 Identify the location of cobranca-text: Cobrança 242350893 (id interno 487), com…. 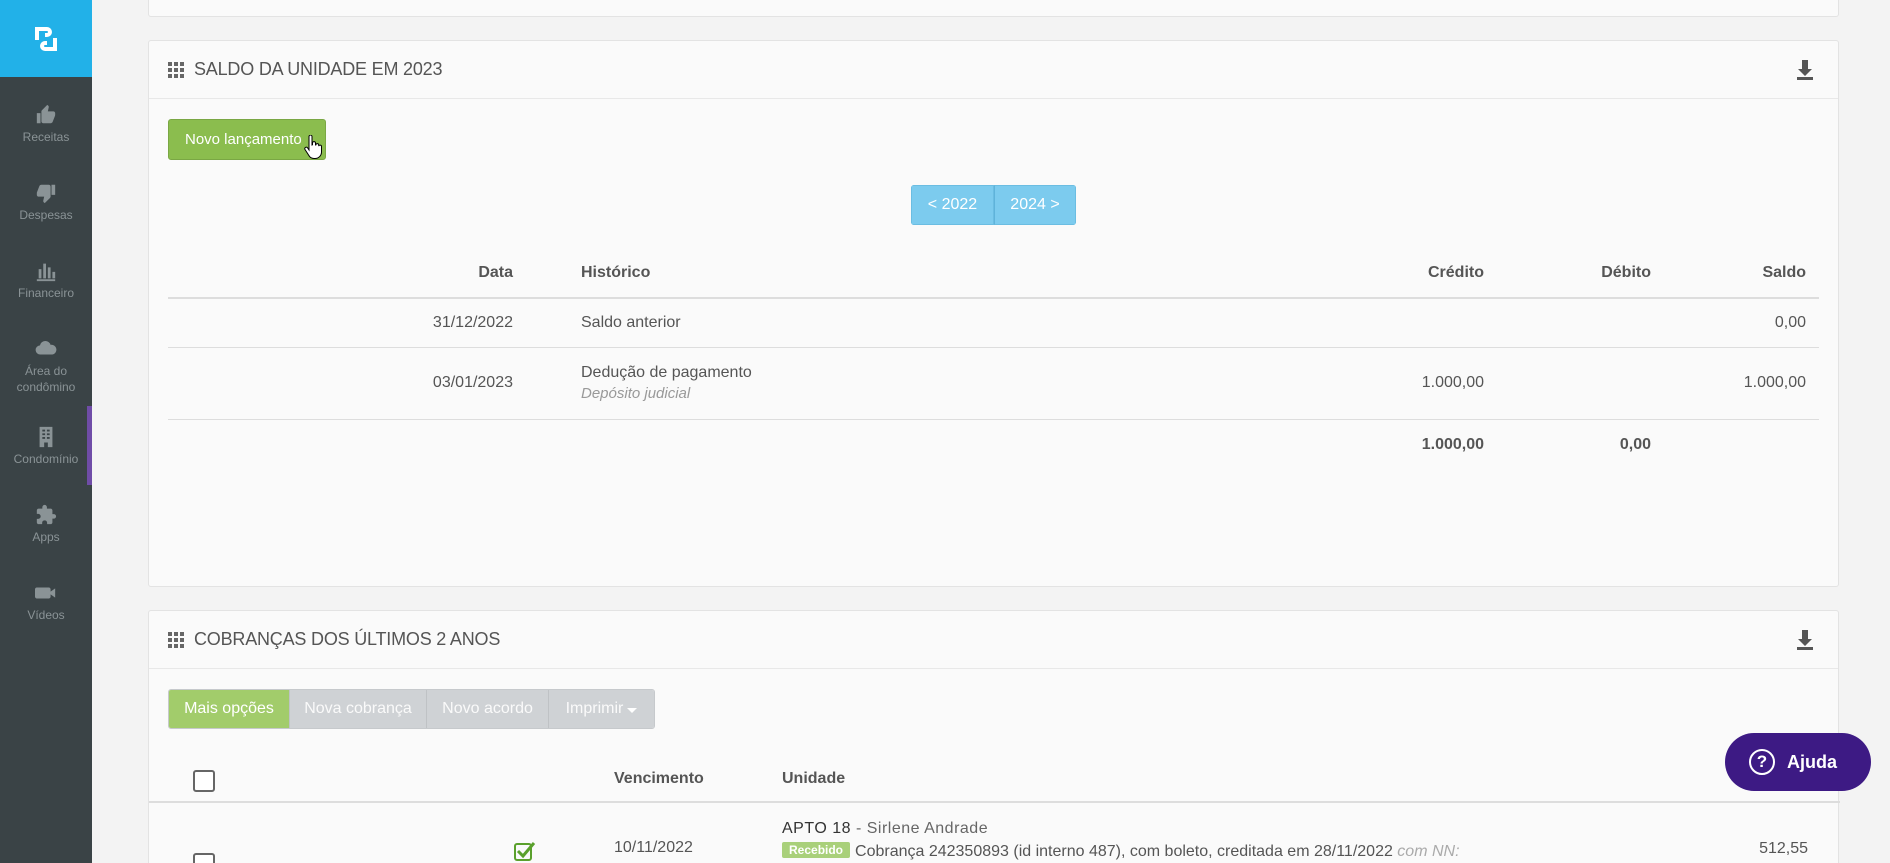
(1124, 851).